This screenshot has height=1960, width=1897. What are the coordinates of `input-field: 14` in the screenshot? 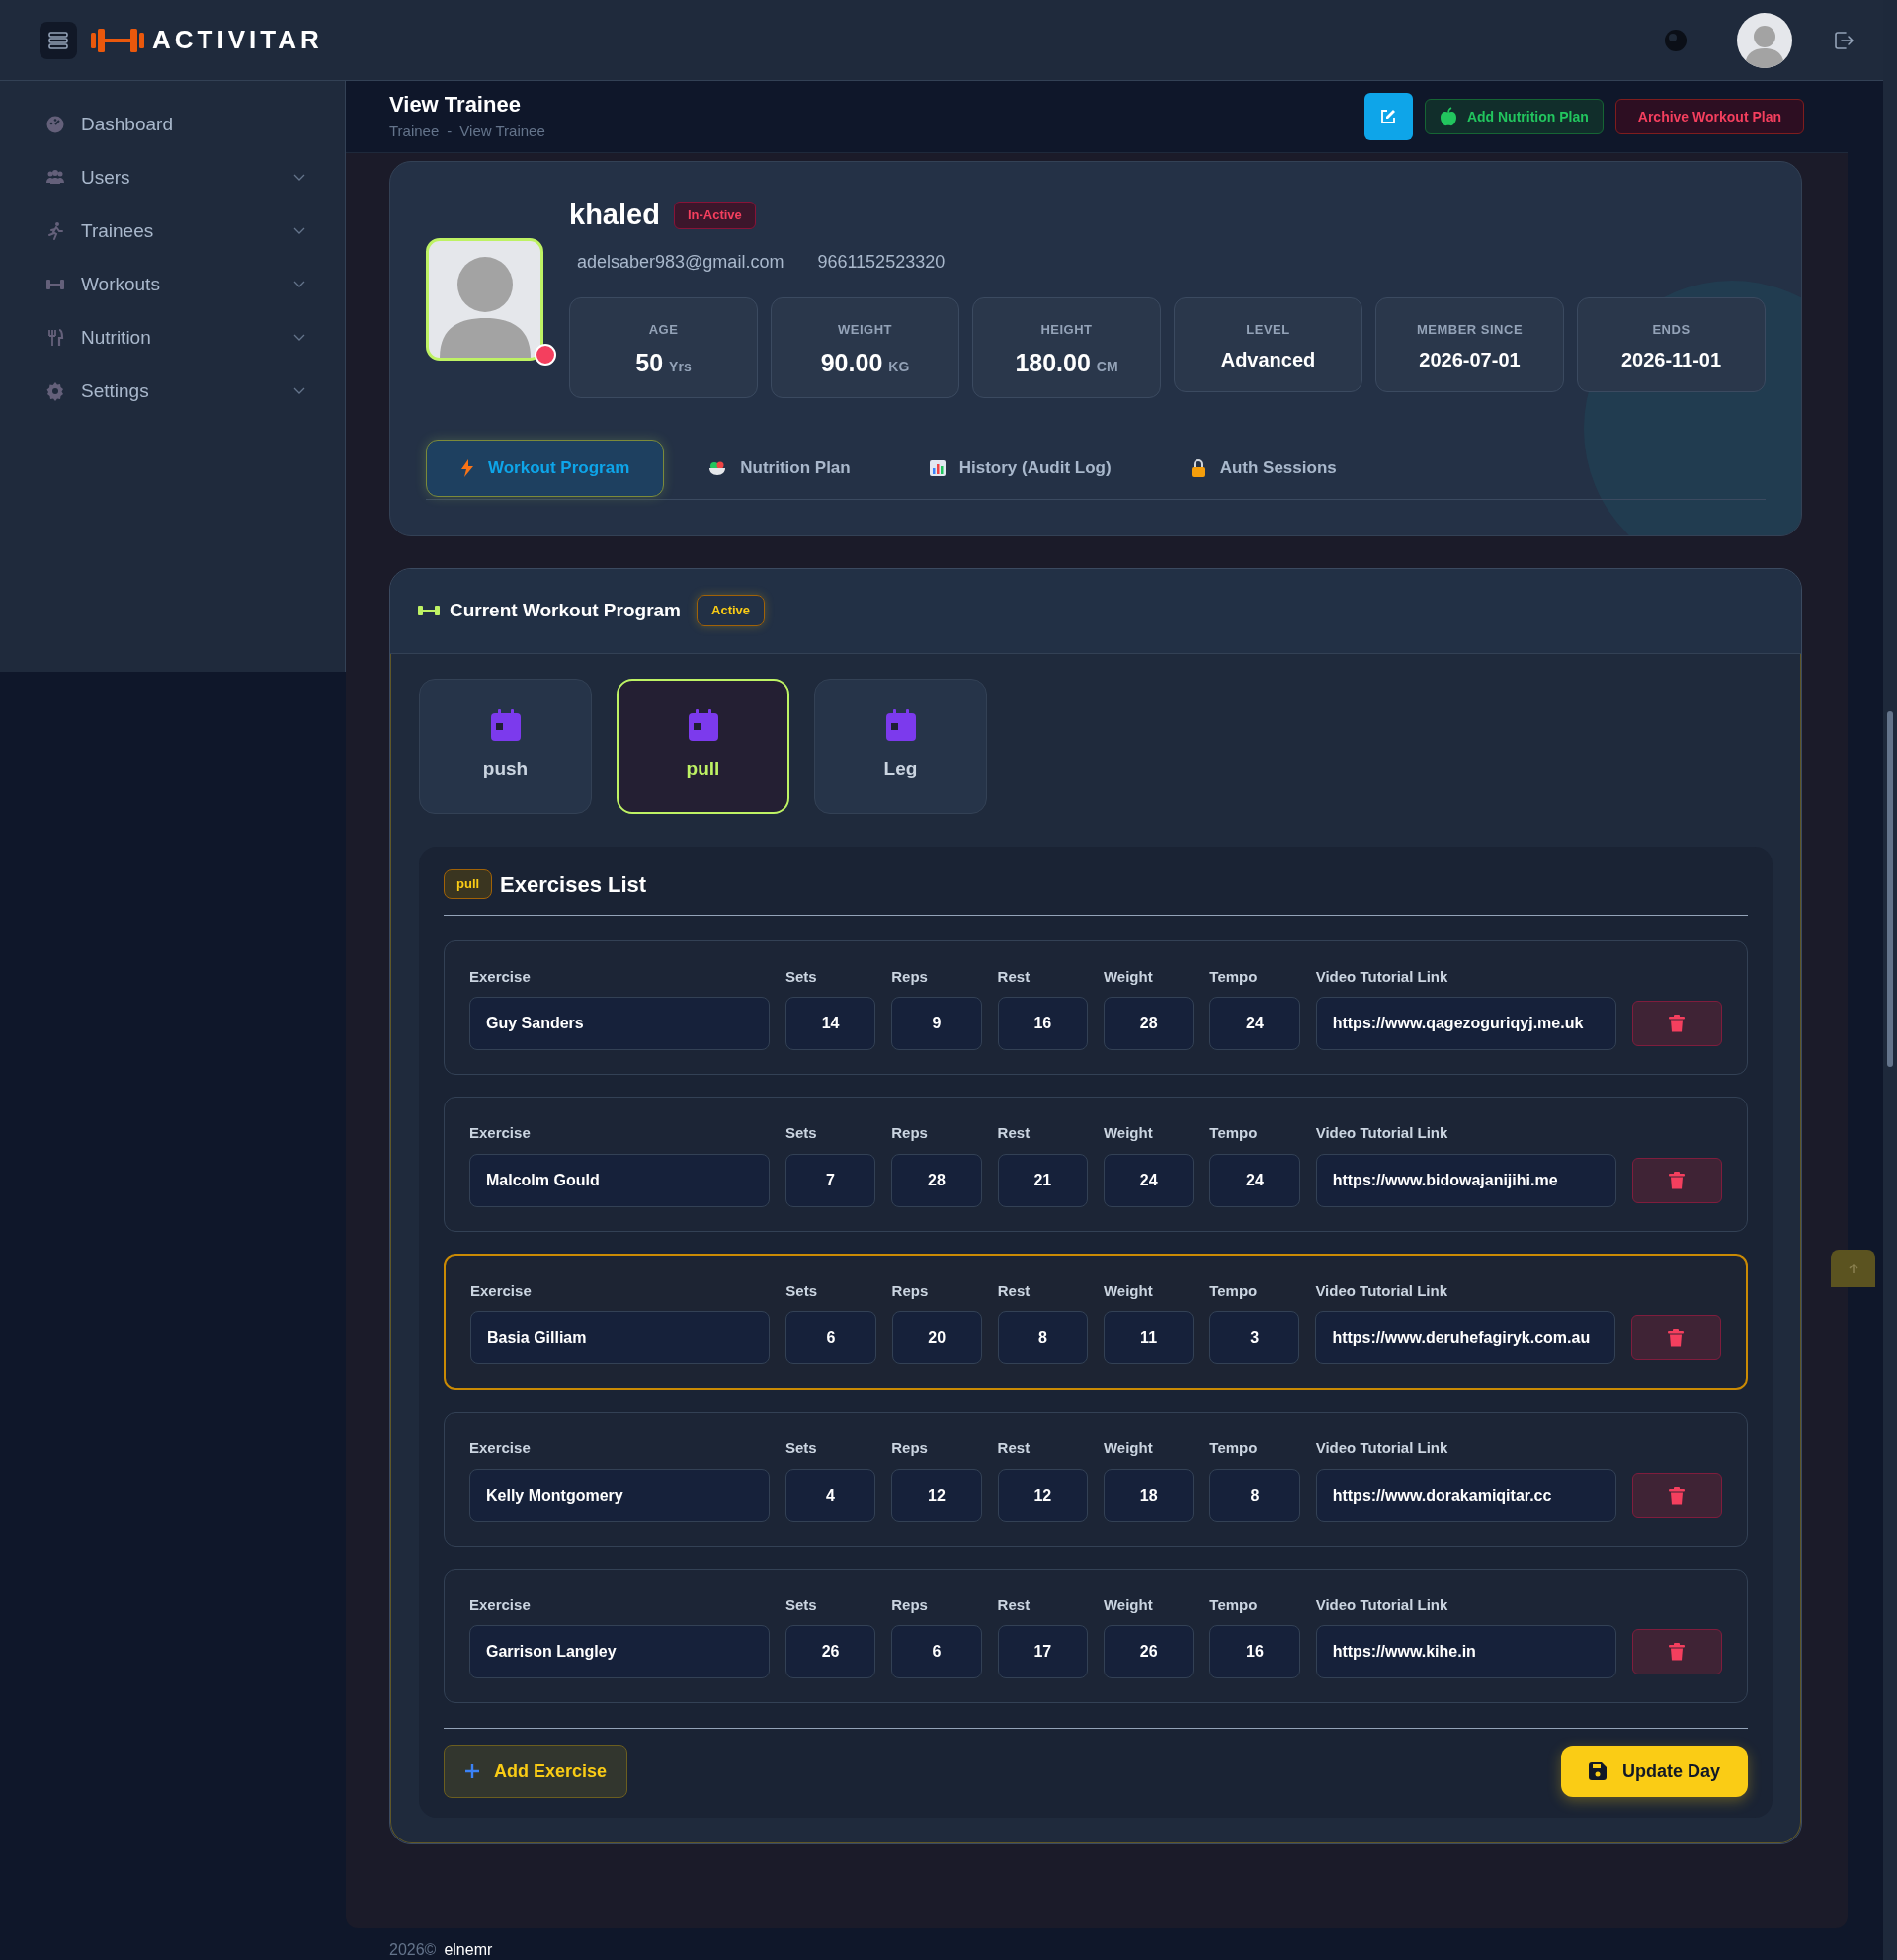 It's located at (830, 1023).